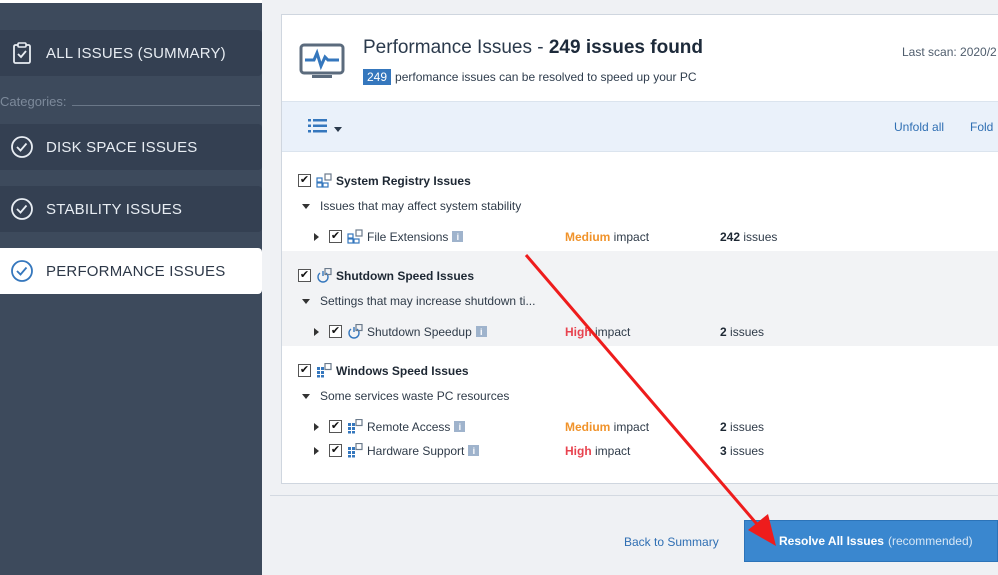 The height and width of the screenshot is (575, 998). What do you see at coordinates (981, 127) in the screenshot?
I see `fold-link: Fold` at bounding box center [981, 127].